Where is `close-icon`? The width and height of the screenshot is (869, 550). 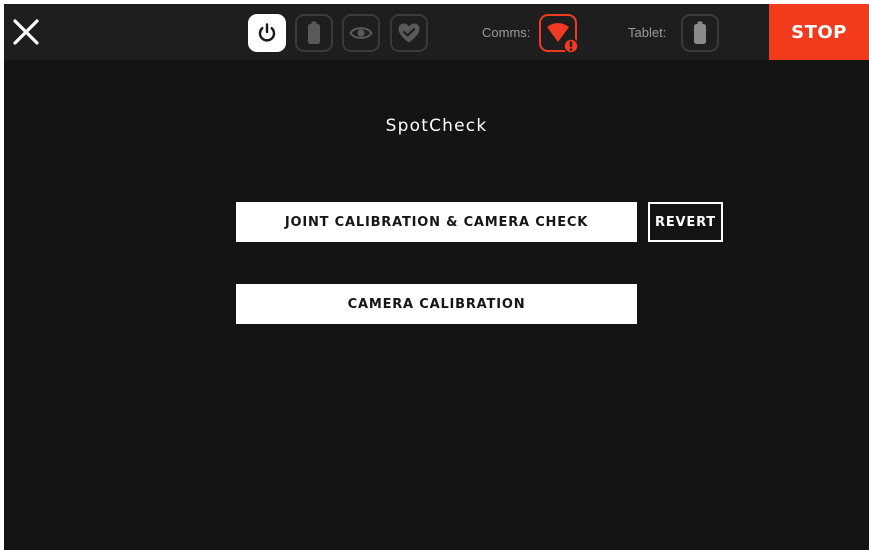
close-icon is located at coordinates (26, 32).